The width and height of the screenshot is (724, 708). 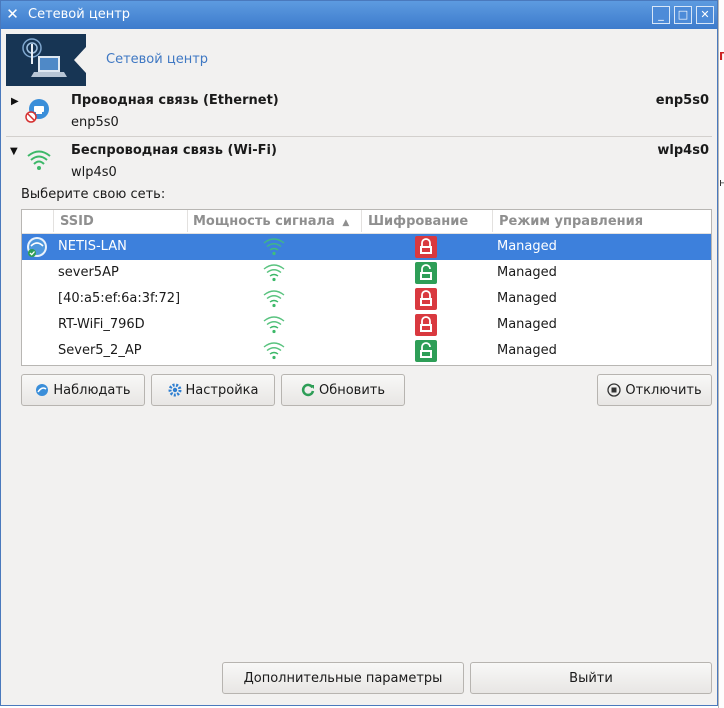 What do you see at coordinates (683, 150) in the screenshot?
I see `wifi-device: wlp4s0` at bounding box center [683, 150].